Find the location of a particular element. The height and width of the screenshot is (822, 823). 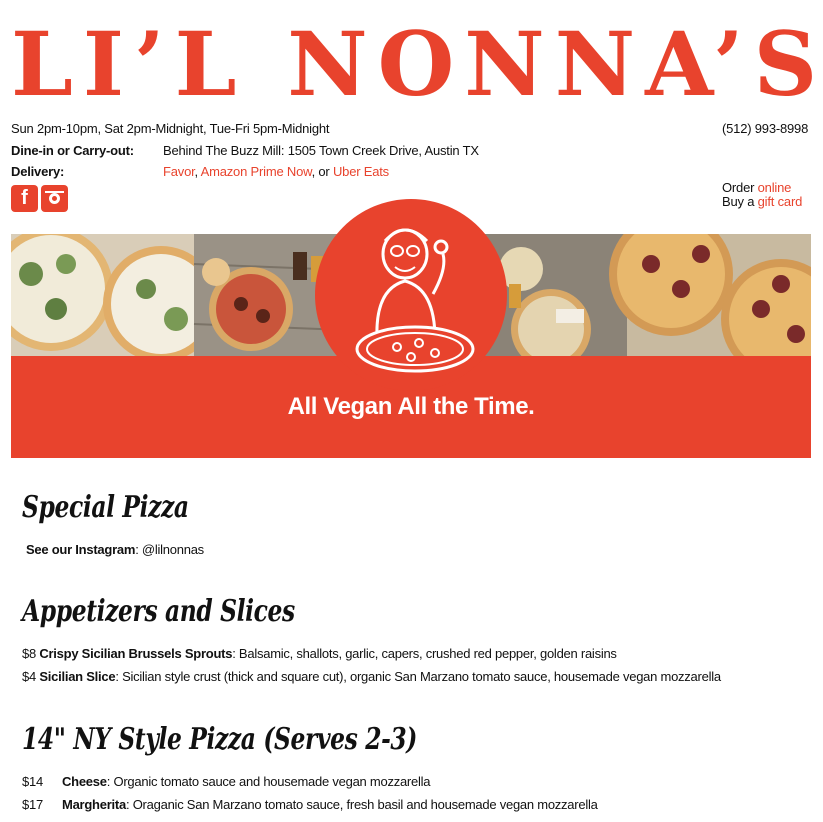

item-price: $4 is located at coordinates (29, 676).